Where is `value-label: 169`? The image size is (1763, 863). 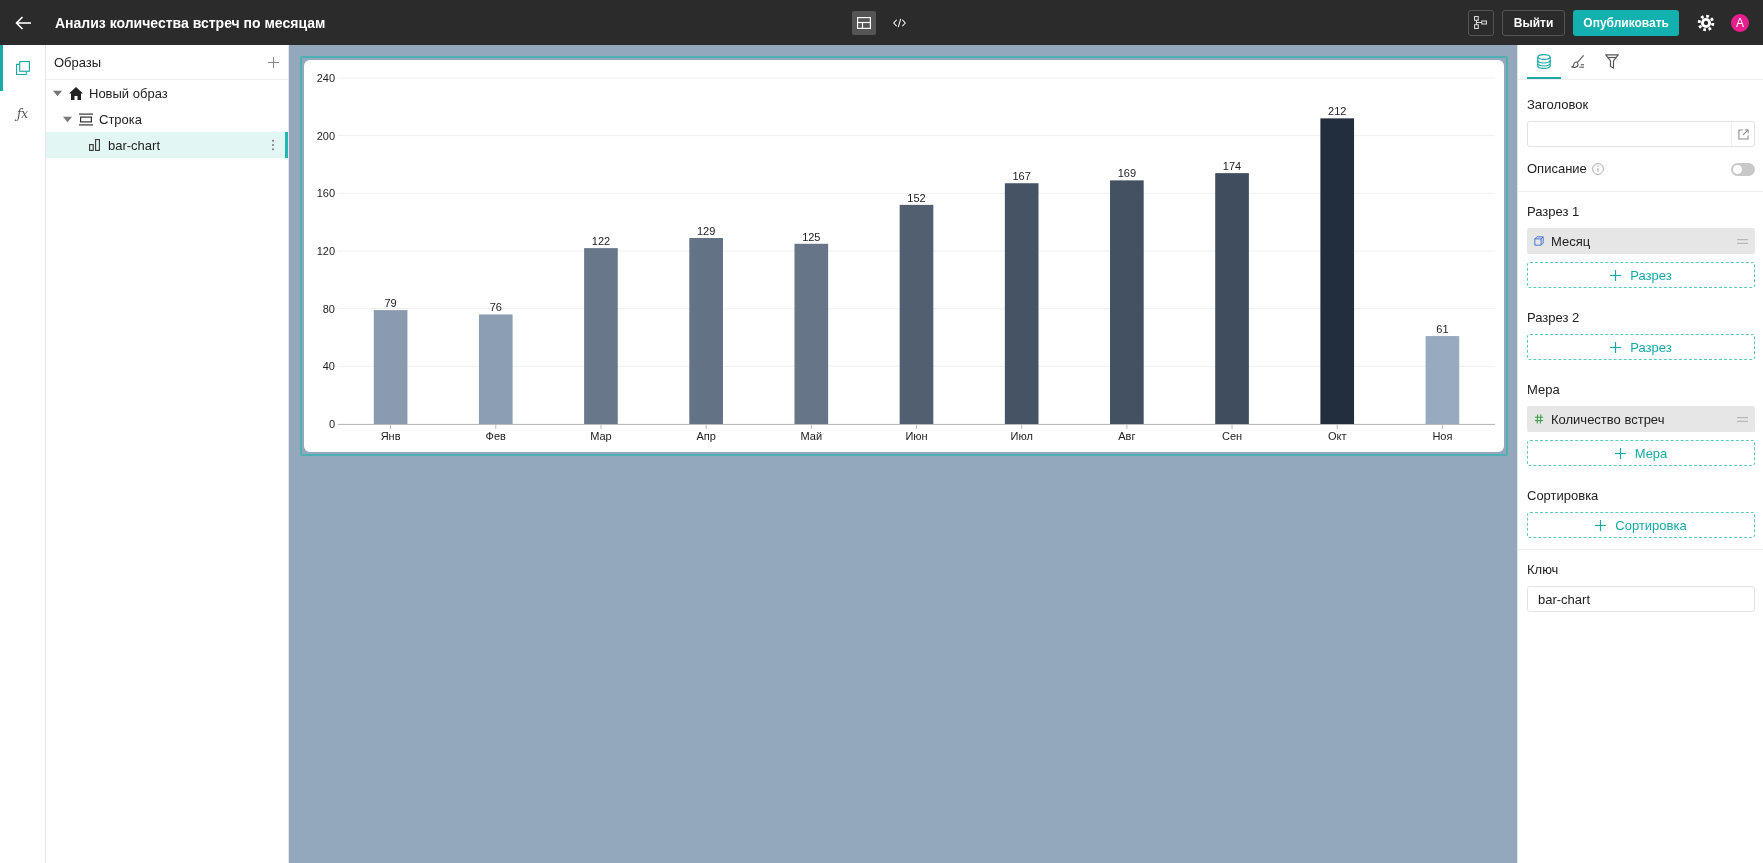
value-label: 169 is located at coordinates (1127, 173).